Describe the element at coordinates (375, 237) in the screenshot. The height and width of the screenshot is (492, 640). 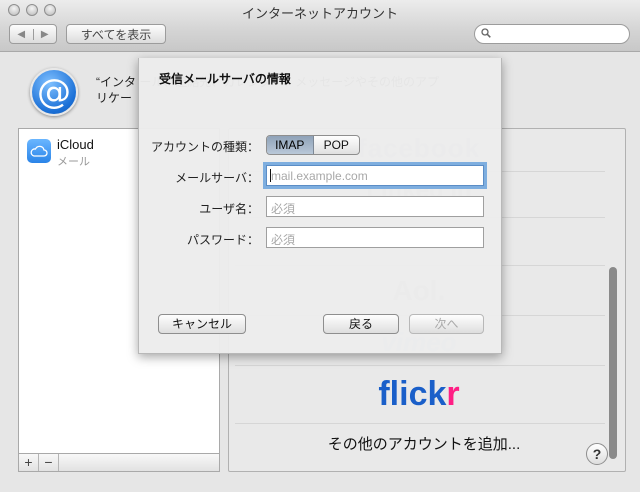
I see `password-field: 必須` at that location.